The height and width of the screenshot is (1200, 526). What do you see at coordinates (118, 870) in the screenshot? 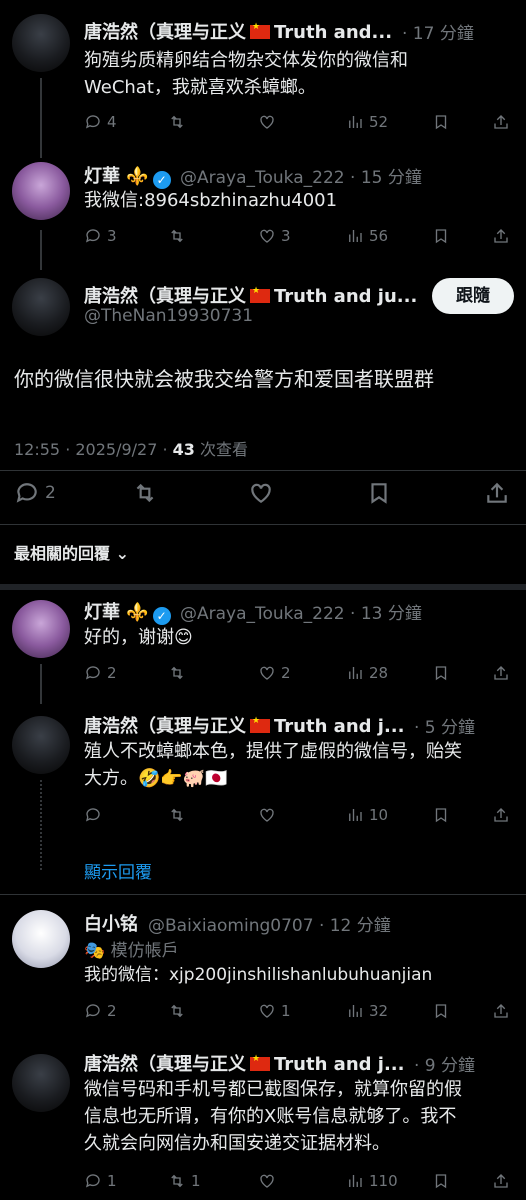
I see `show-replies-link: 顯示回覆` at bounding box center [118, 870].